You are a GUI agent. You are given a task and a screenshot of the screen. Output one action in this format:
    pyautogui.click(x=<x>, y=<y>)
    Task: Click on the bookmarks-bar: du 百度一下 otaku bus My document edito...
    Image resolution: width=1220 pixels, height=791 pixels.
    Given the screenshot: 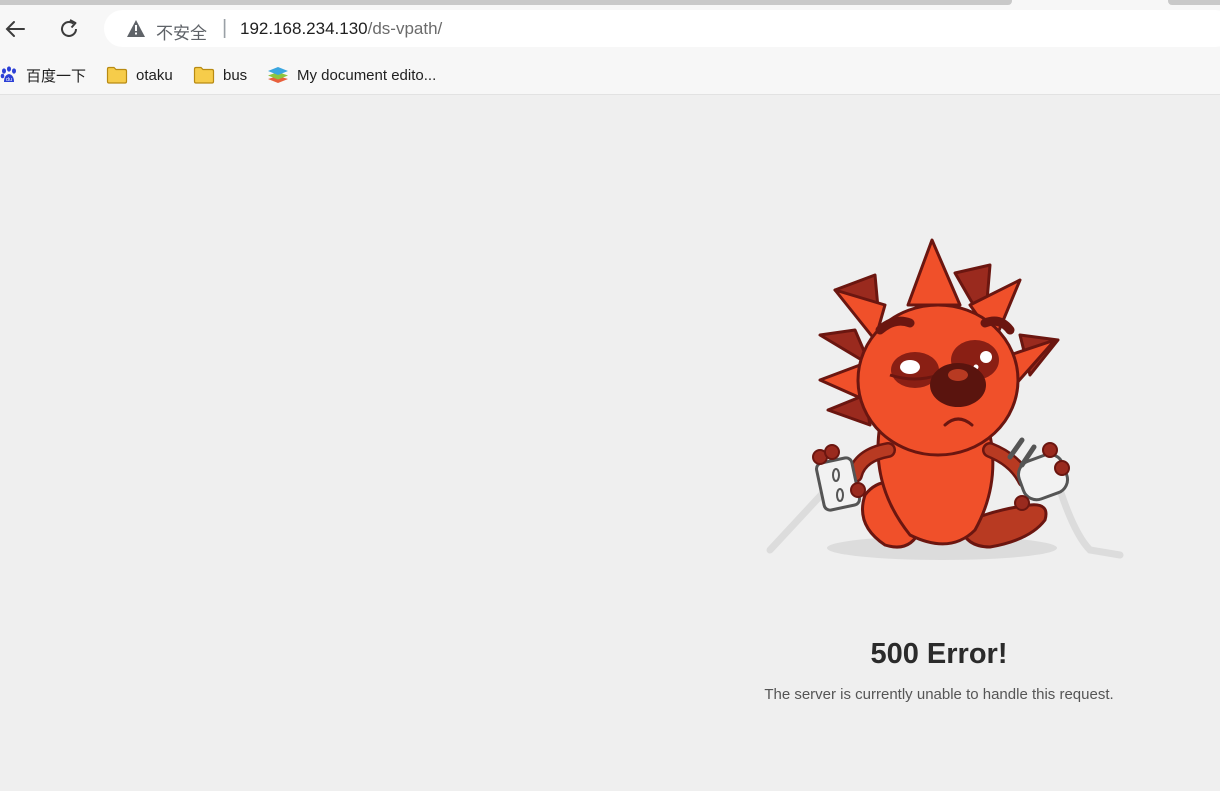 What is the action you would take?
    pyautogui.click(x=610, y=75)
    